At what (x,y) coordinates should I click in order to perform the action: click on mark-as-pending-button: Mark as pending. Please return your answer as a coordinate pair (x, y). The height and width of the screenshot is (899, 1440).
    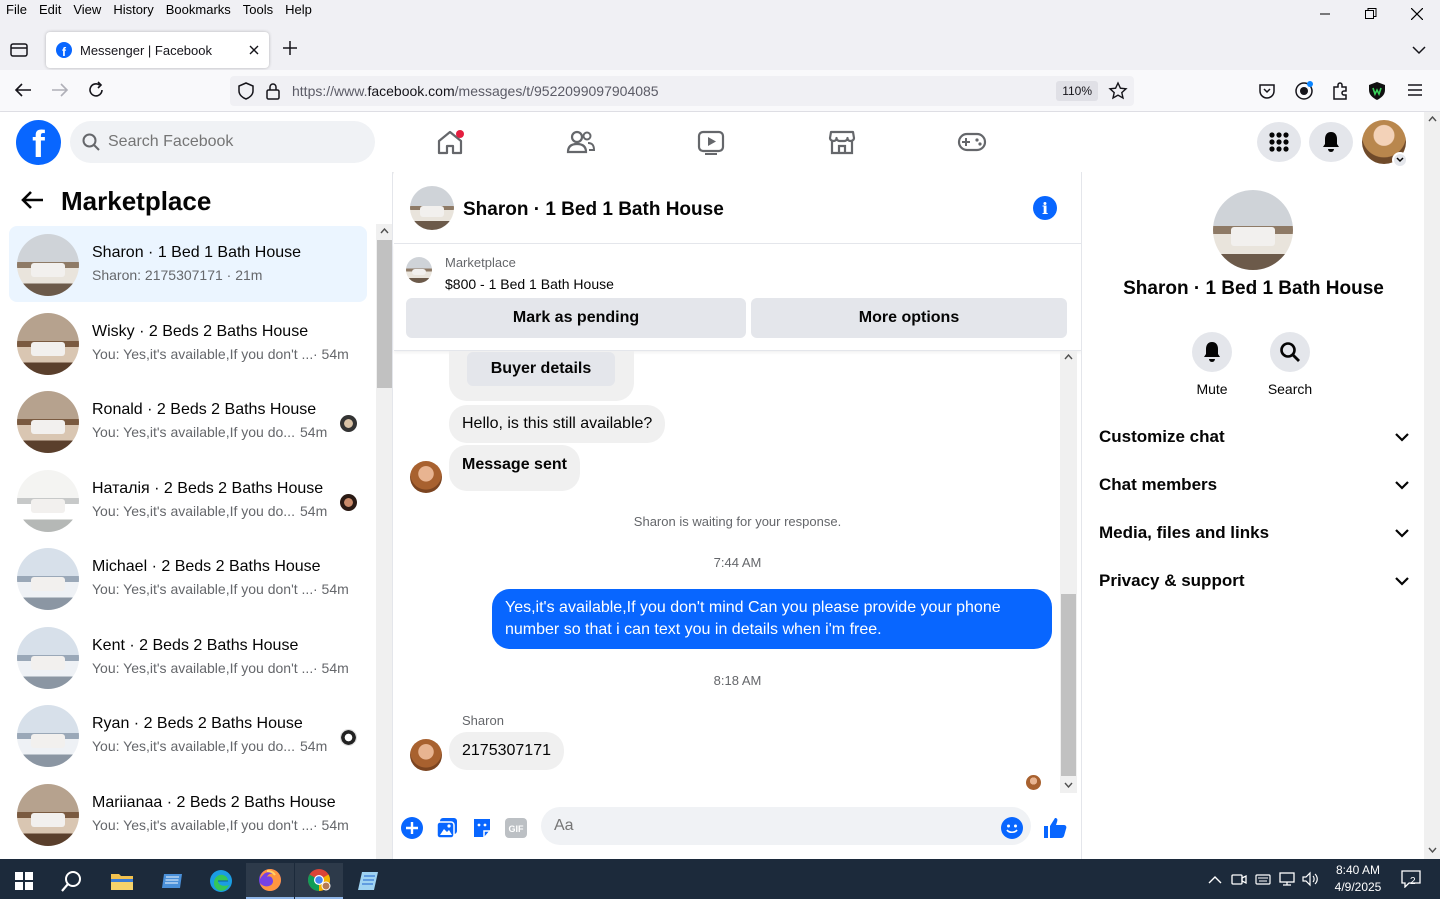
    Looking at the image, I should click on (576, 318).